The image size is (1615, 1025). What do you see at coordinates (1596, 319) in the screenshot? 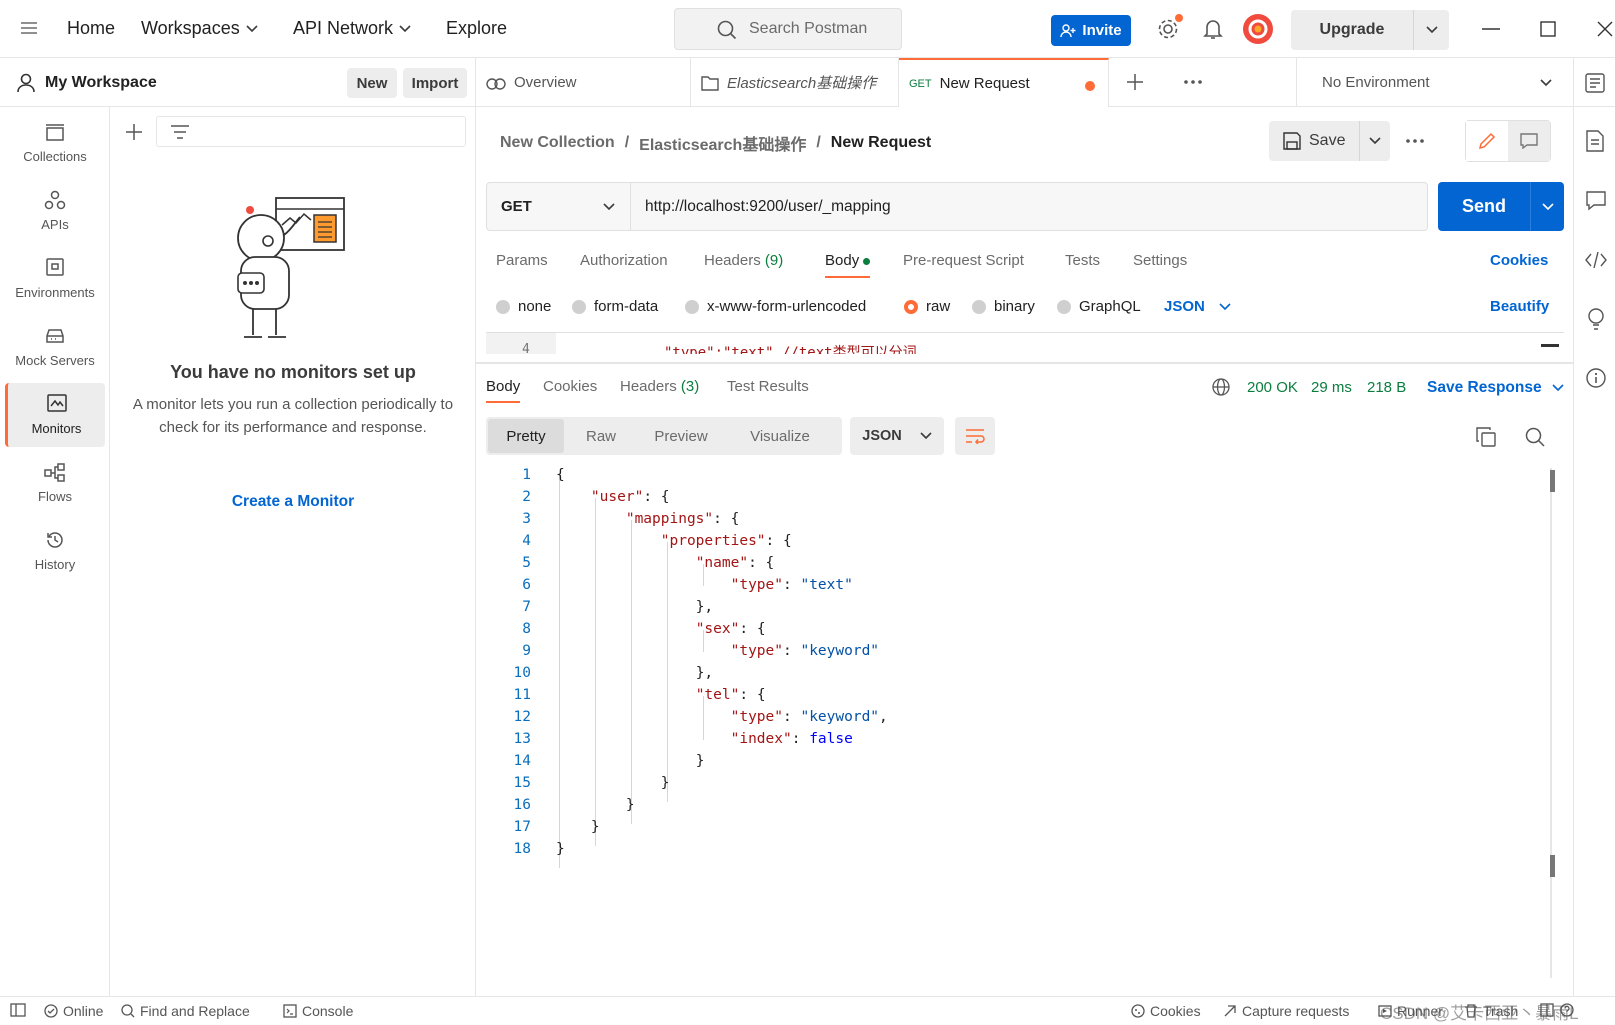
I see `lightbulb-icon` at bounding box center [1596, 319].